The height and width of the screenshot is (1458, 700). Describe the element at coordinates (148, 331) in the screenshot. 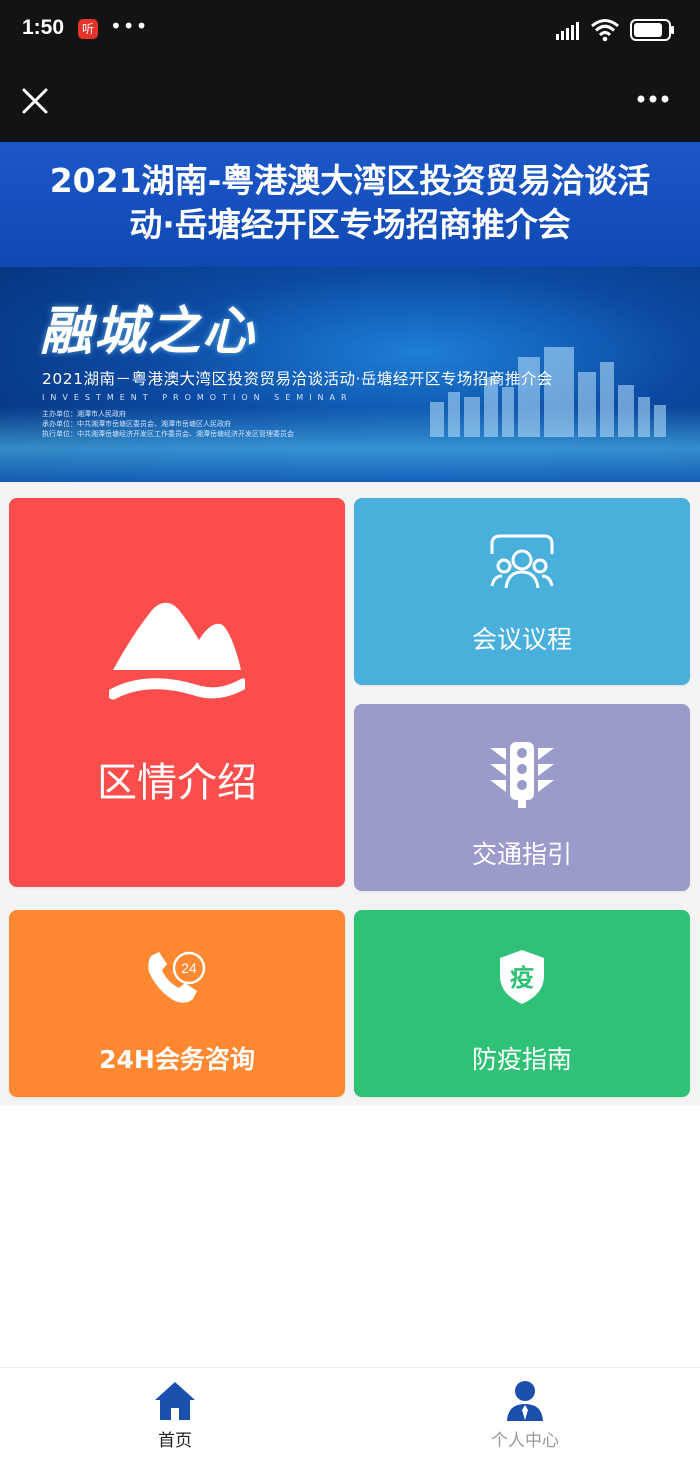

I see `hero-heading: 融城之心` at that location.